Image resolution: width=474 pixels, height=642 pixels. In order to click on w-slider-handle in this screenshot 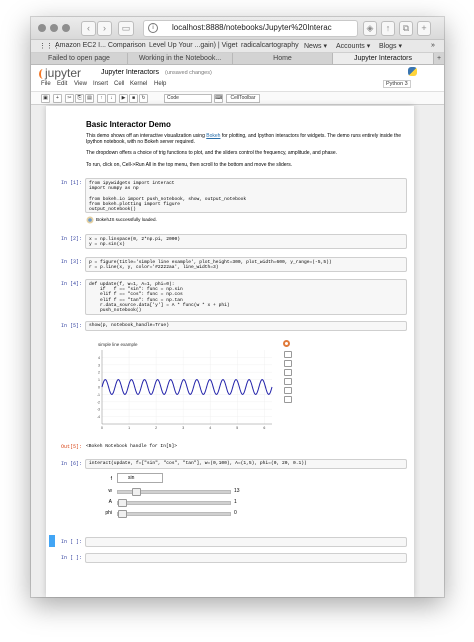, I will do `click(136, 492)`.